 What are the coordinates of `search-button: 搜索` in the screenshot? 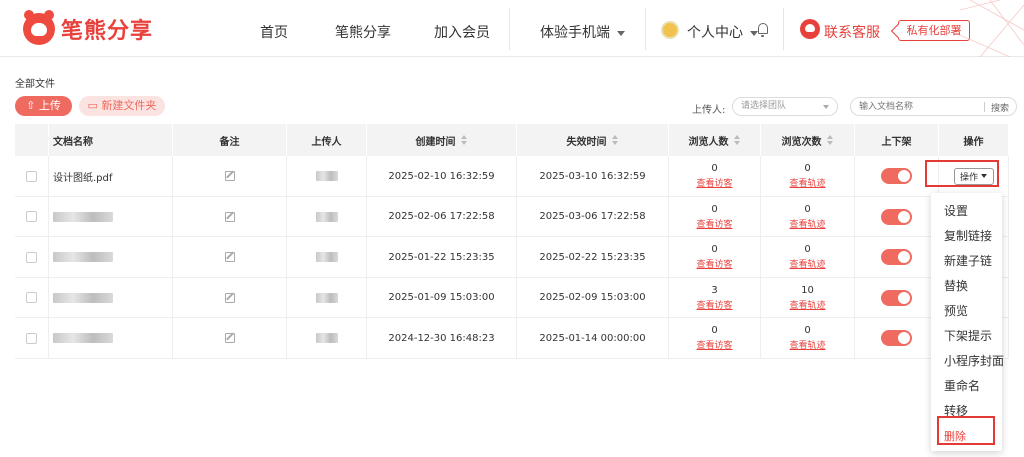 It's located at (1000, 107).